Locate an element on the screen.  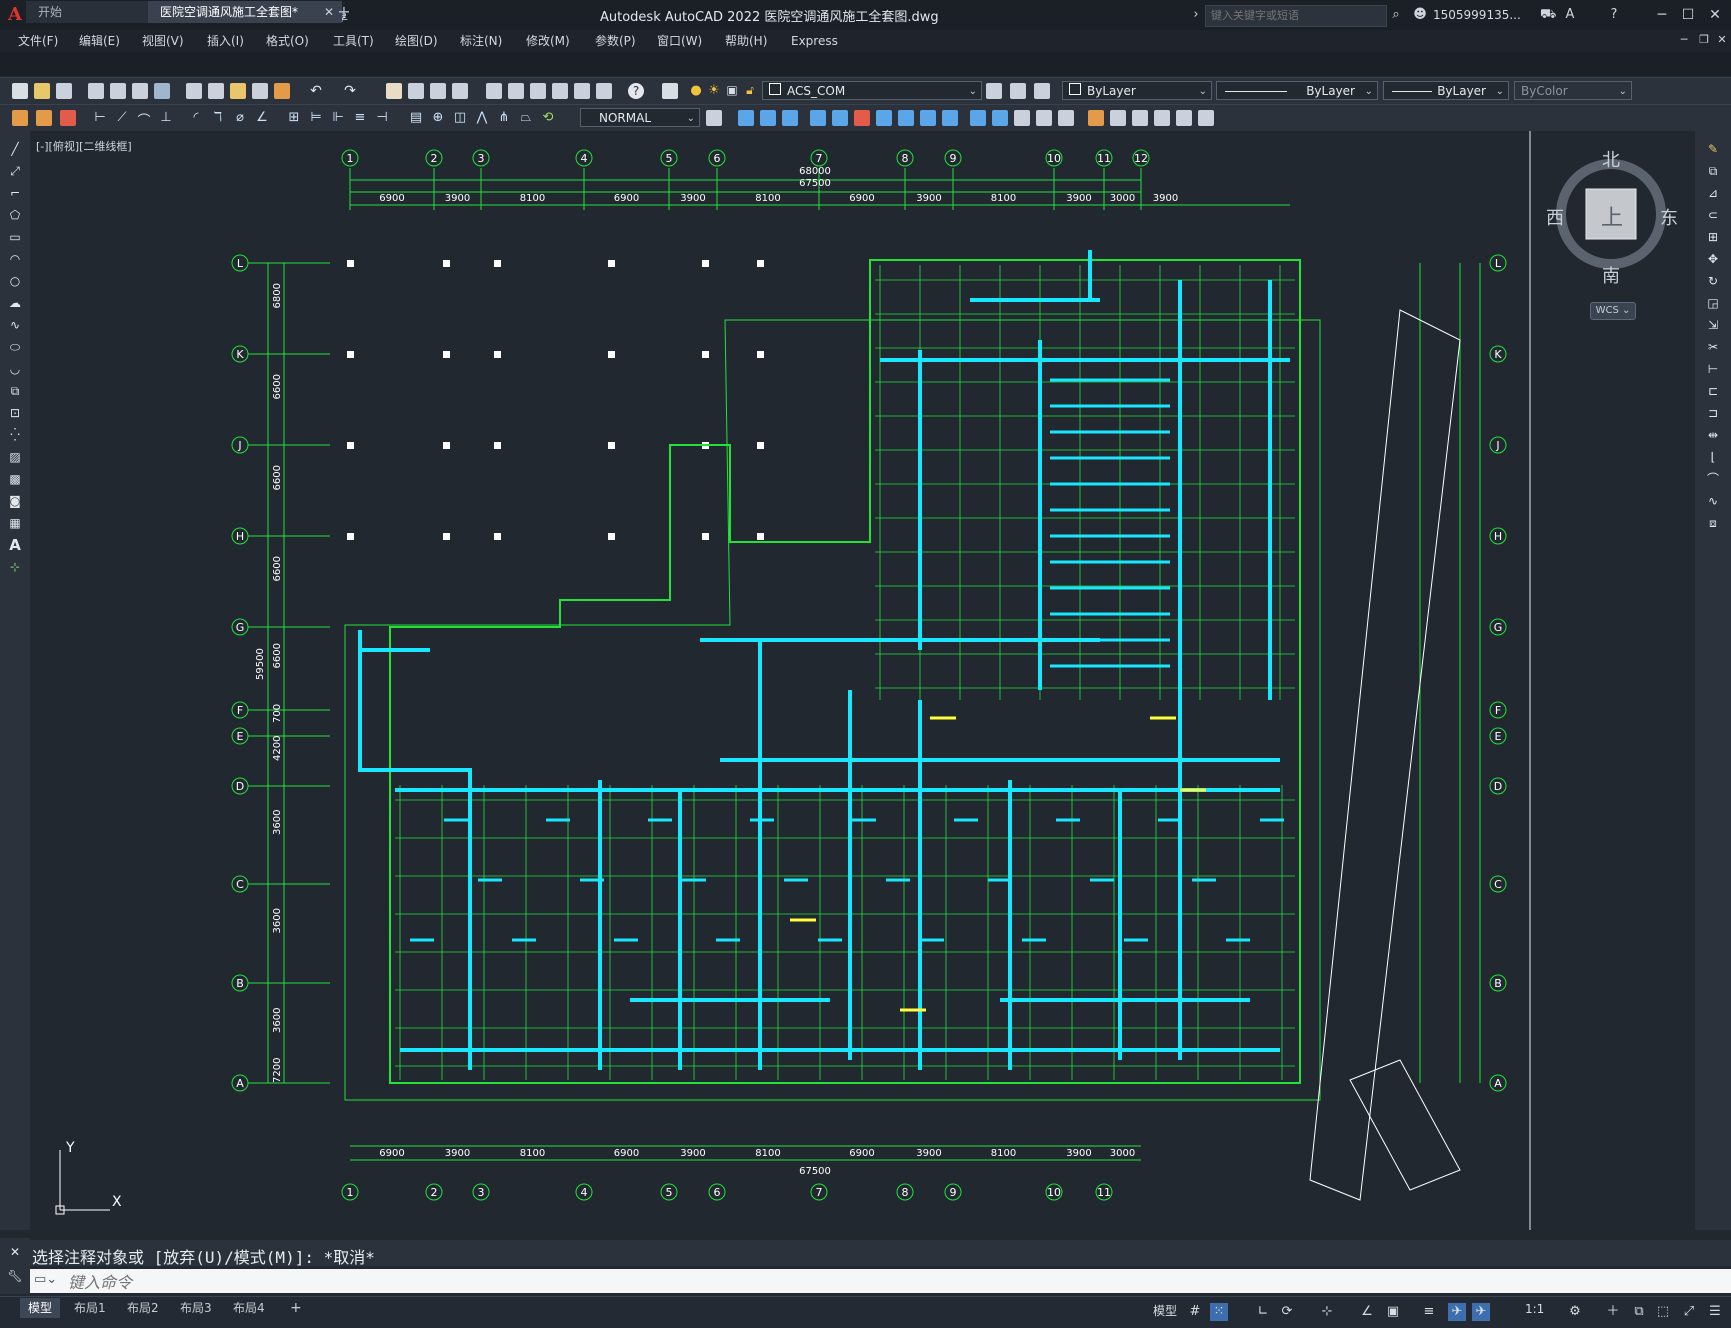
multiline-text-icon: A is located at coordinates (15, 545).